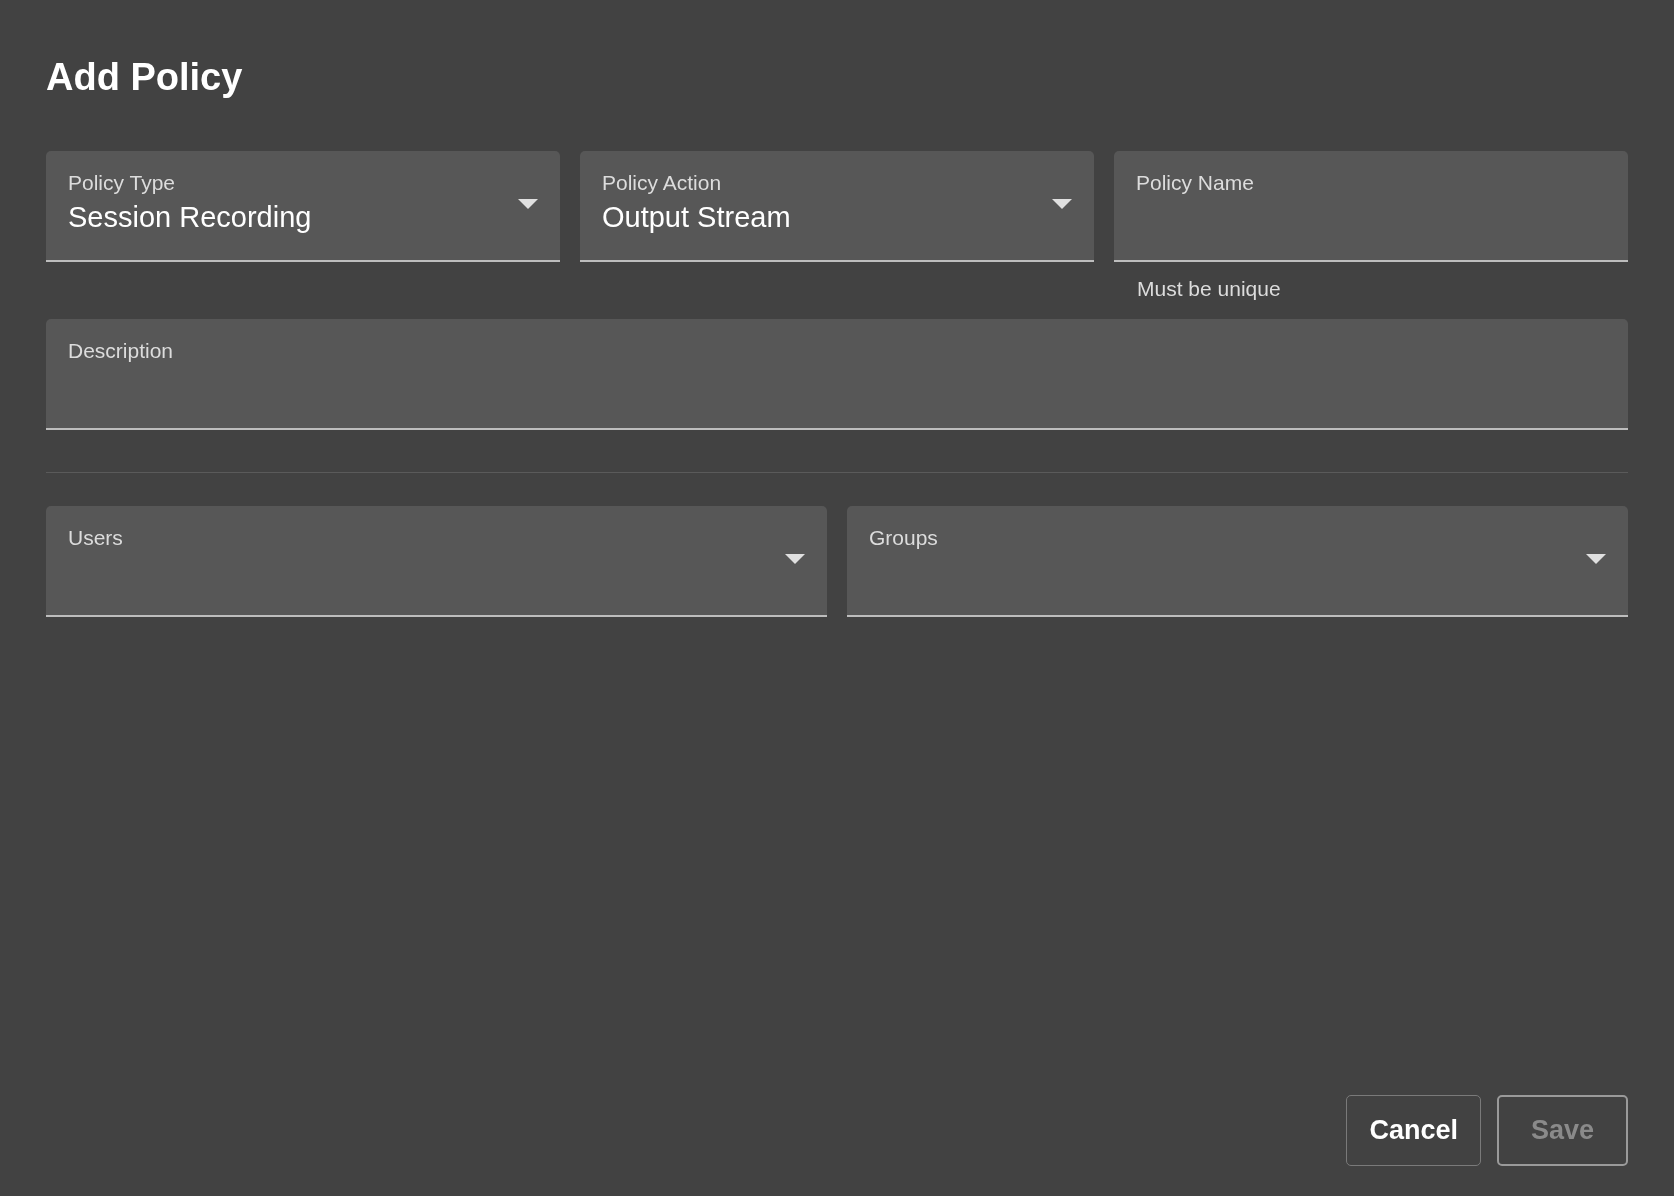 The image size is (1674, 1196). What do you see at coordinates (1371, 206) in the screenshot?
I see `input-field: Policy Name` at bounding box center [1371, 206].